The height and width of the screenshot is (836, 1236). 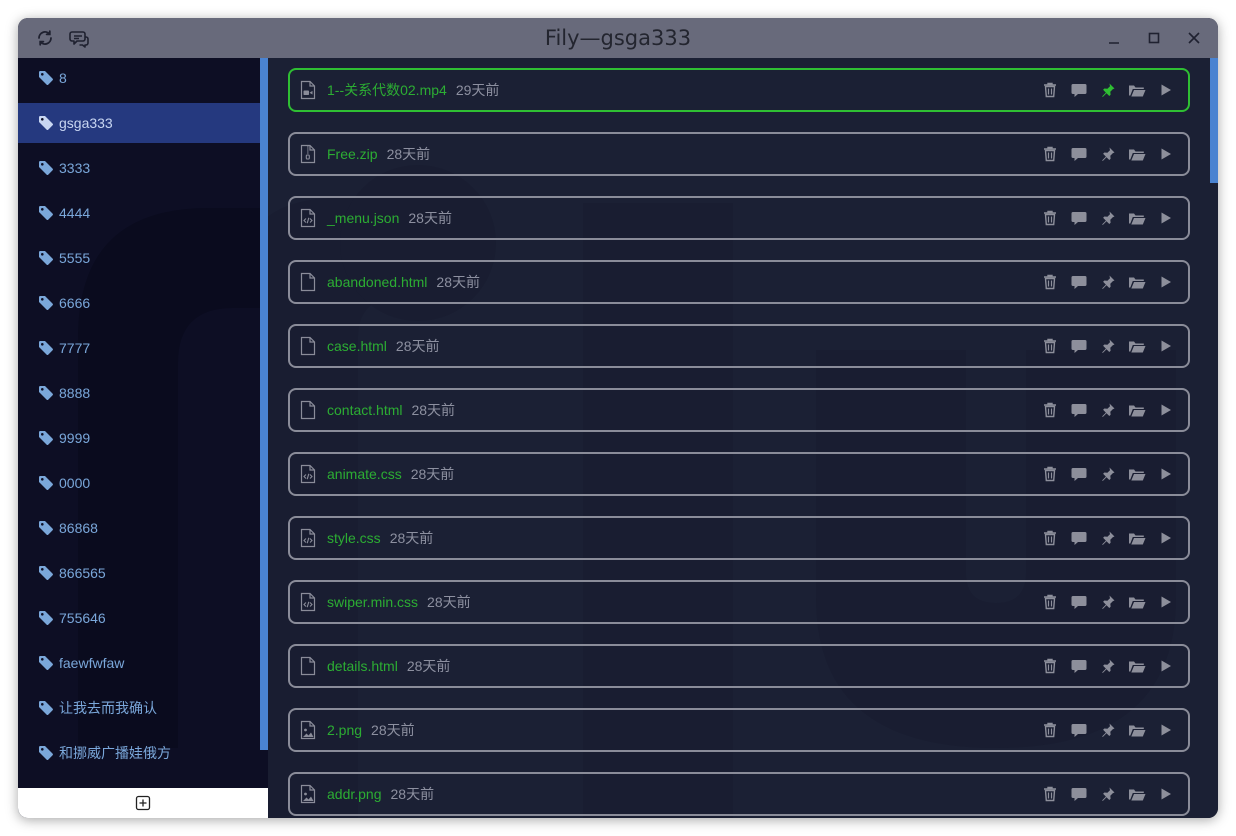 What do you see at coordinates (739, 602) in the screenshot?
I see `file-card: swiper.min.css 28天前` at bounding box center [739, 602].